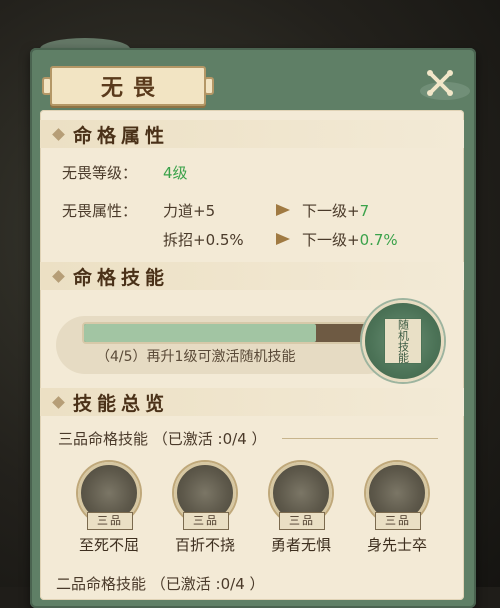 Image resolution: width=500 pixels, height=608 pixels. What do you see at coordinates (252, 402) in the screenshot?
I see `section-overview-header: 技能总览` at bounding box center [252, 402].